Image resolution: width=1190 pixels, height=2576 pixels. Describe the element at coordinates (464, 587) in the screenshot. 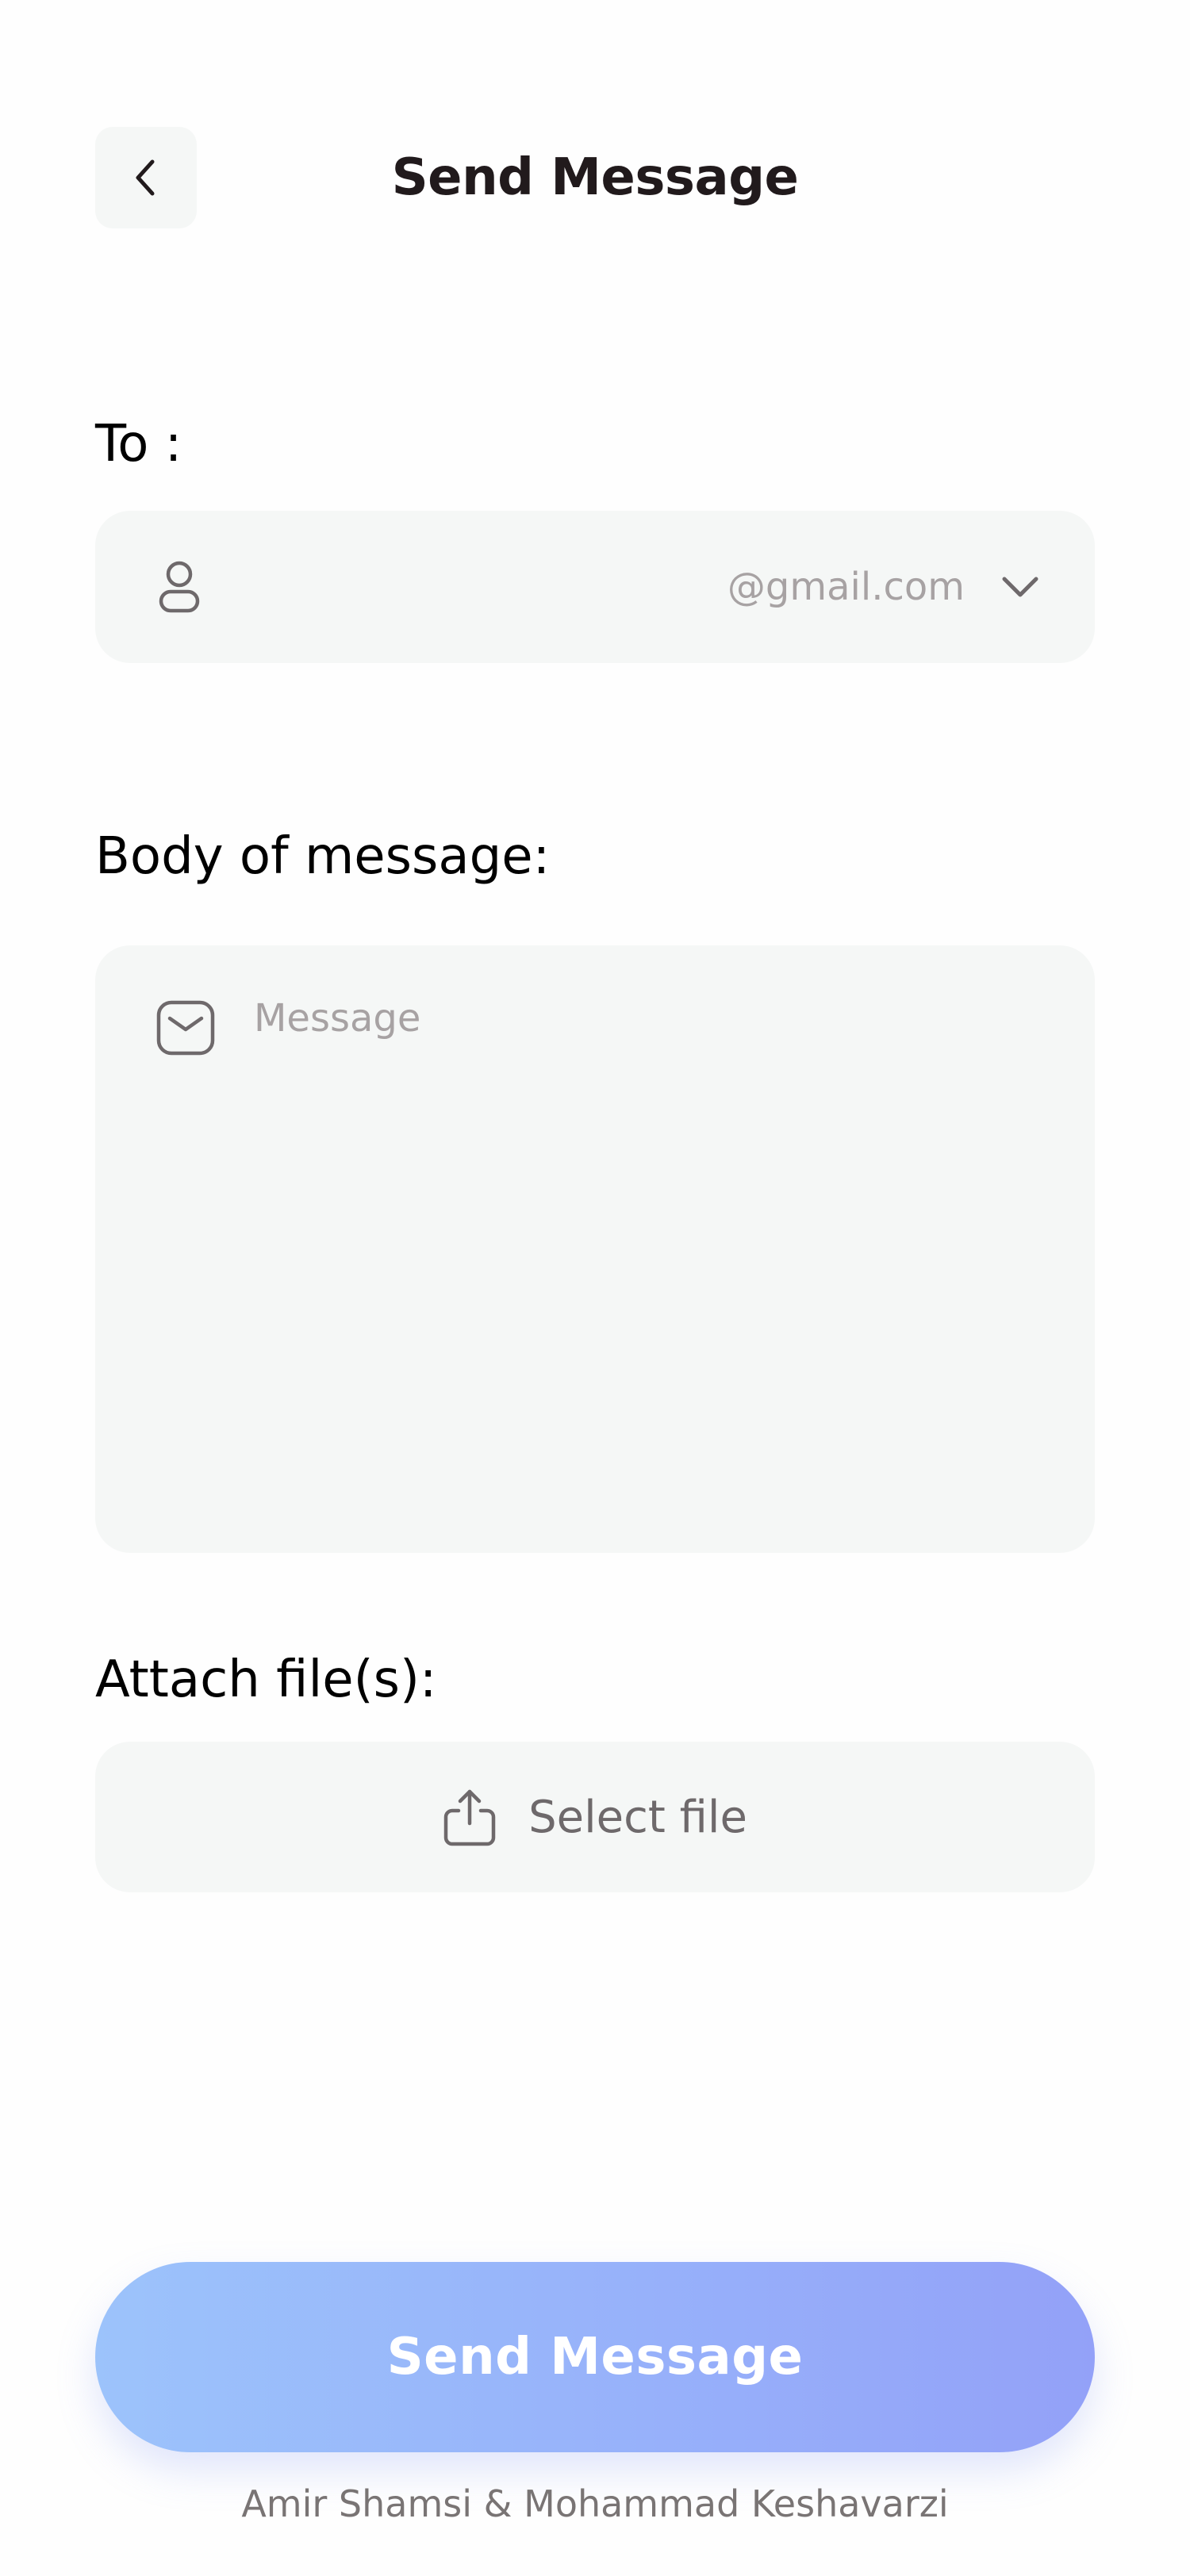

I see `recipient-input` at that location.